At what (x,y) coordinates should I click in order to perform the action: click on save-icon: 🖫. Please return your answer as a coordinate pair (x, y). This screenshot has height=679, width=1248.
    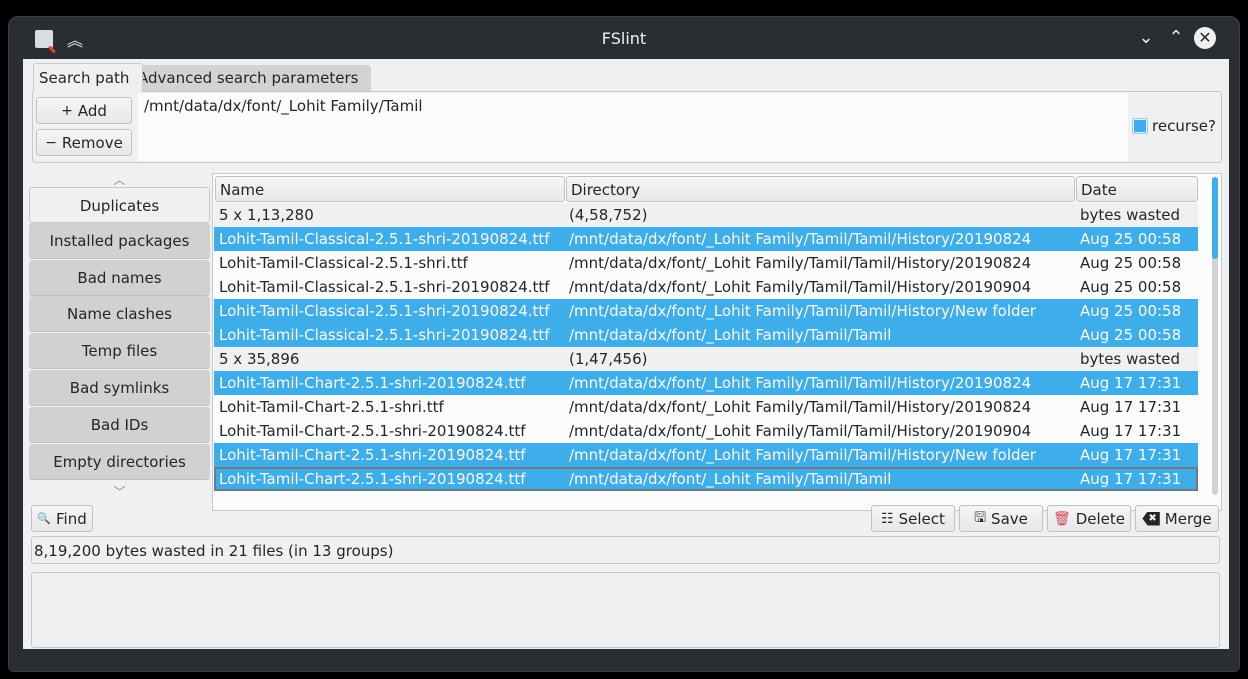
    Looking at the image, I should click on (980, 517).